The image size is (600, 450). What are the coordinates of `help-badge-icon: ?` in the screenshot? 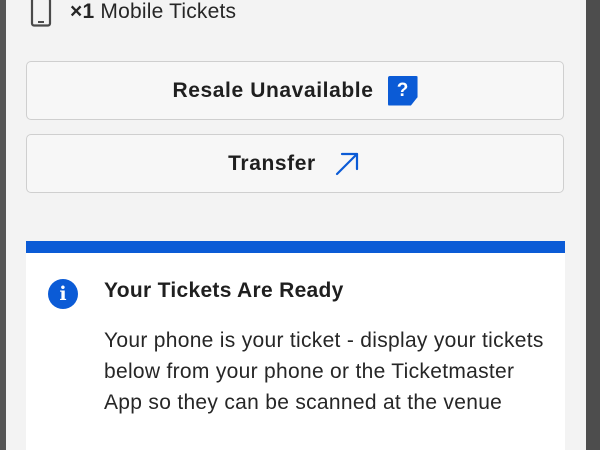 It's located at (402, 90).